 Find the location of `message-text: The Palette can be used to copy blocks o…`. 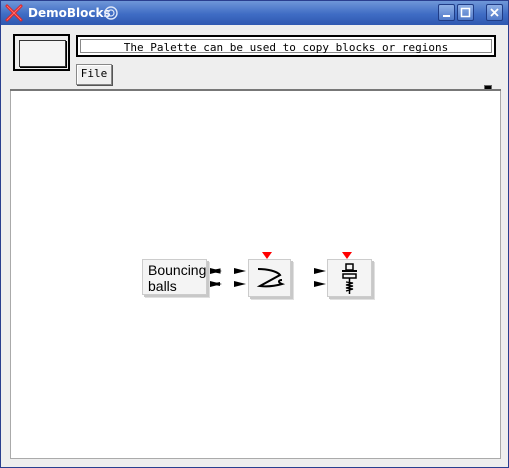

message-text: The Palette can be used to copy blocks o… is located at coordinates (286, 46).